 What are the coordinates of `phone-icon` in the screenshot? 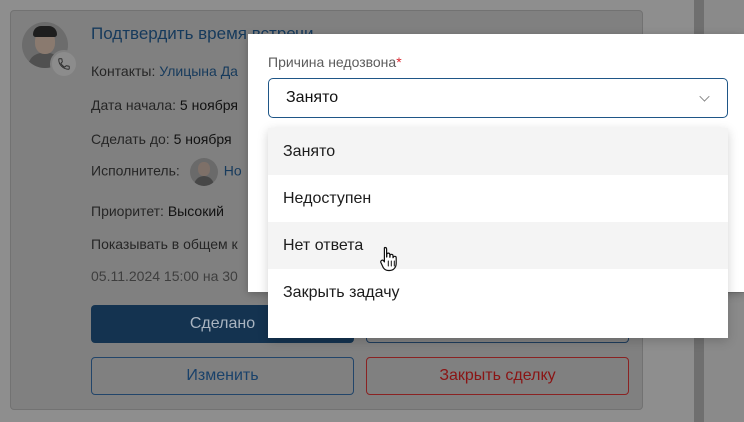 It's located at (64, 64).